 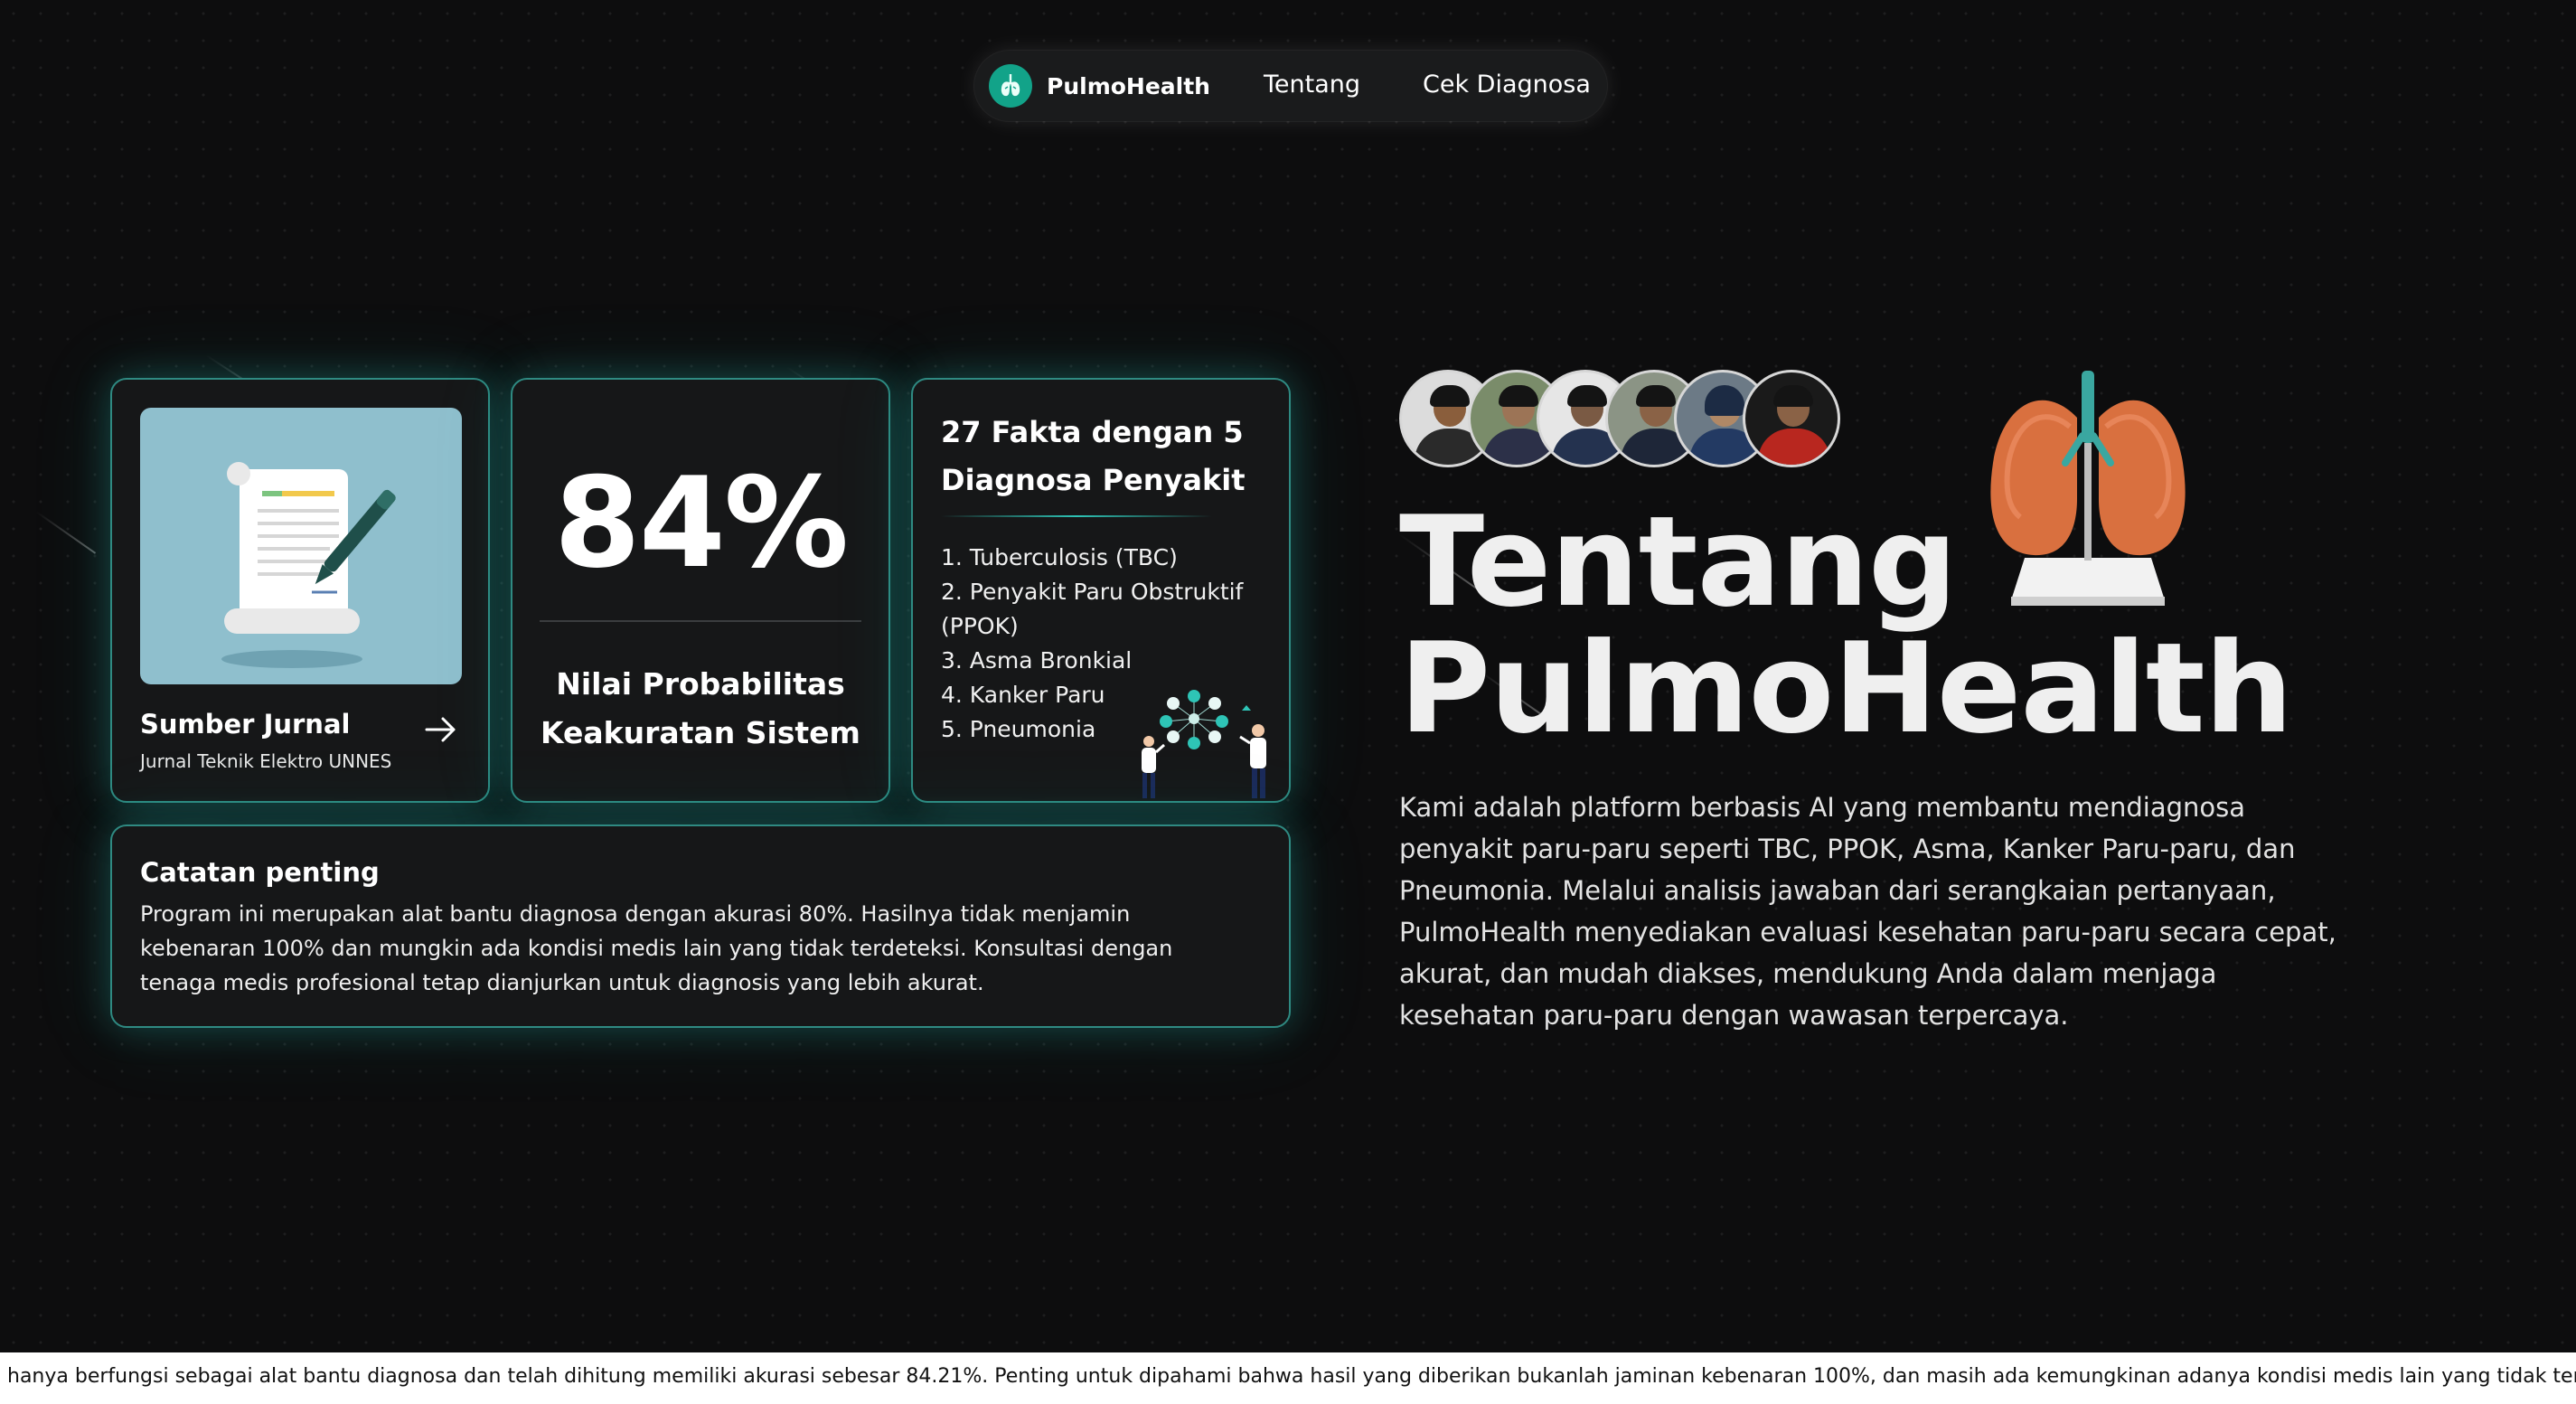 What do you see at coordinates (700, 684) in the screenshot?
I see `accuracy-label-line1: Nilai Probabilitas` at bounding box center [700, 684].